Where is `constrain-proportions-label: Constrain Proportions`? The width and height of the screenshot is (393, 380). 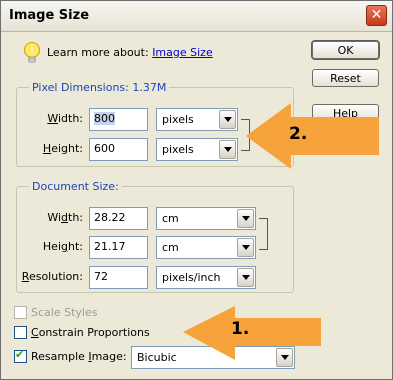 constrain-proportions-label: Constrain Proportions is located at coordinates (90, 332).